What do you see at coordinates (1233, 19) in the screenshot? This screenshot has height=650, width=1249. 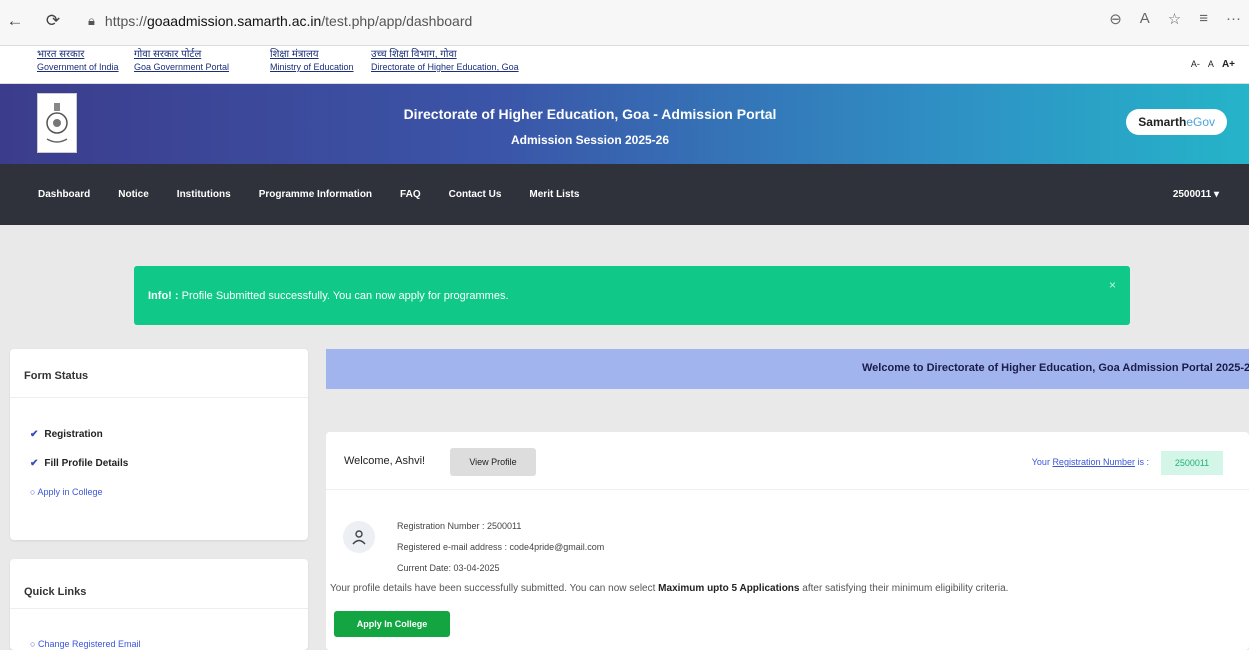 I see `more-menu-icon: ···` at bounding box center [1233, 19].